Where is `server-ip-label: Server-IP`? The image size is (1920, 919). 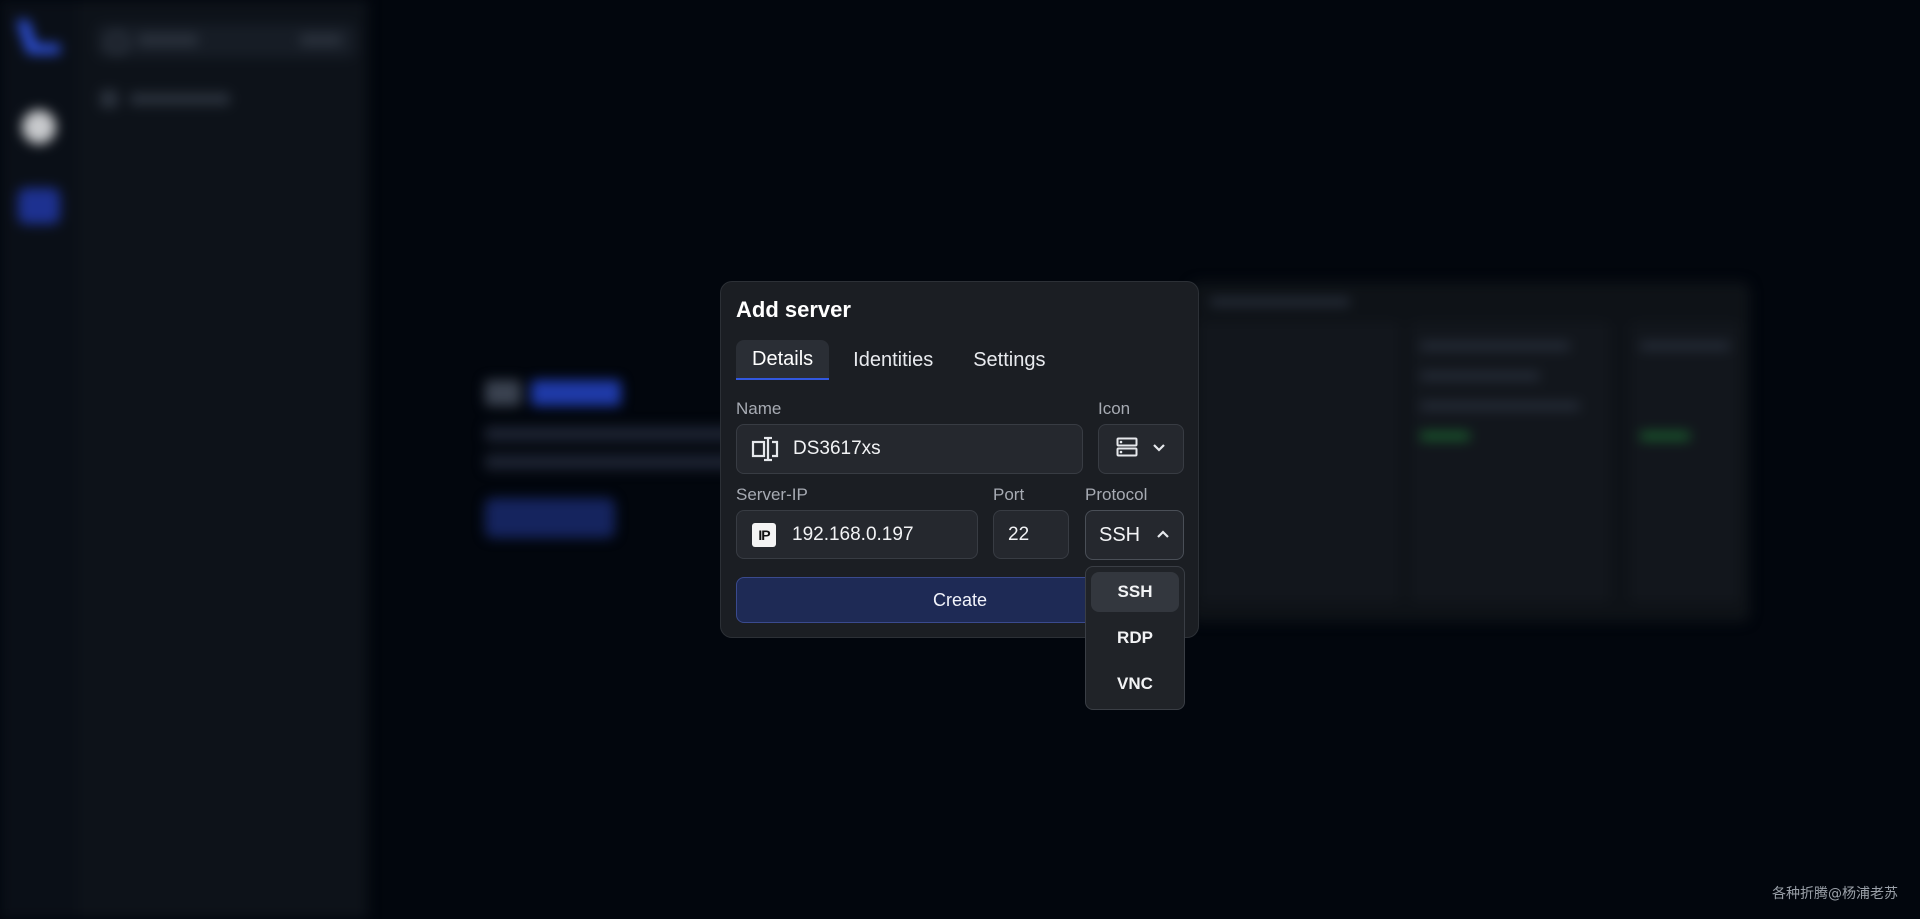 server-ip-label: Server-IP is located at coordinates (772, 494).